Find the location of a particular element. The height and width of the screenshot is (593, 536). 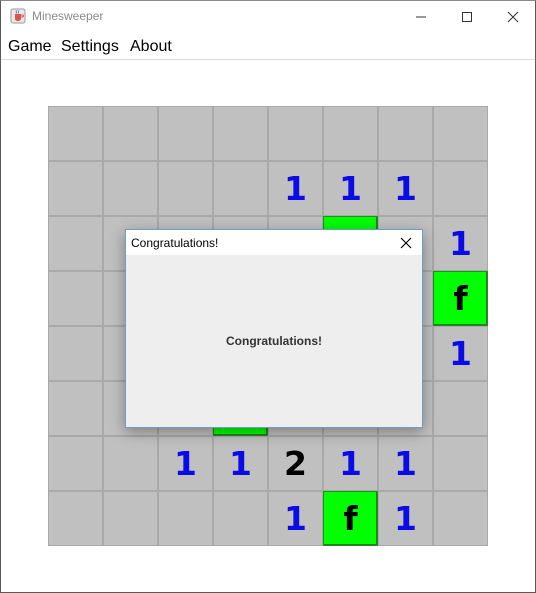

maximize-icon is located at coordinates (466, 16).